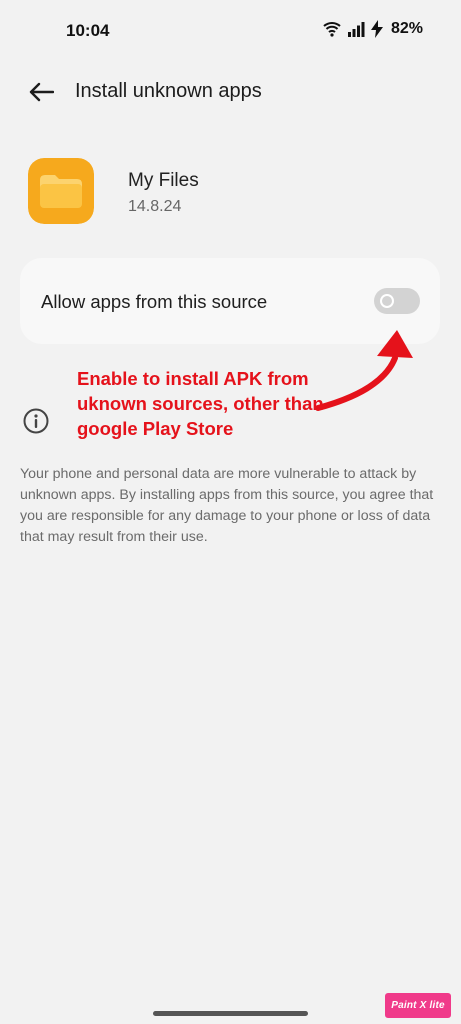 The width and height of the screenshot is (461, 1024). Describe the element at coordinates (154, 301) in the screenshot. I see `allow-source-label: Allow apps from this source` at that location.